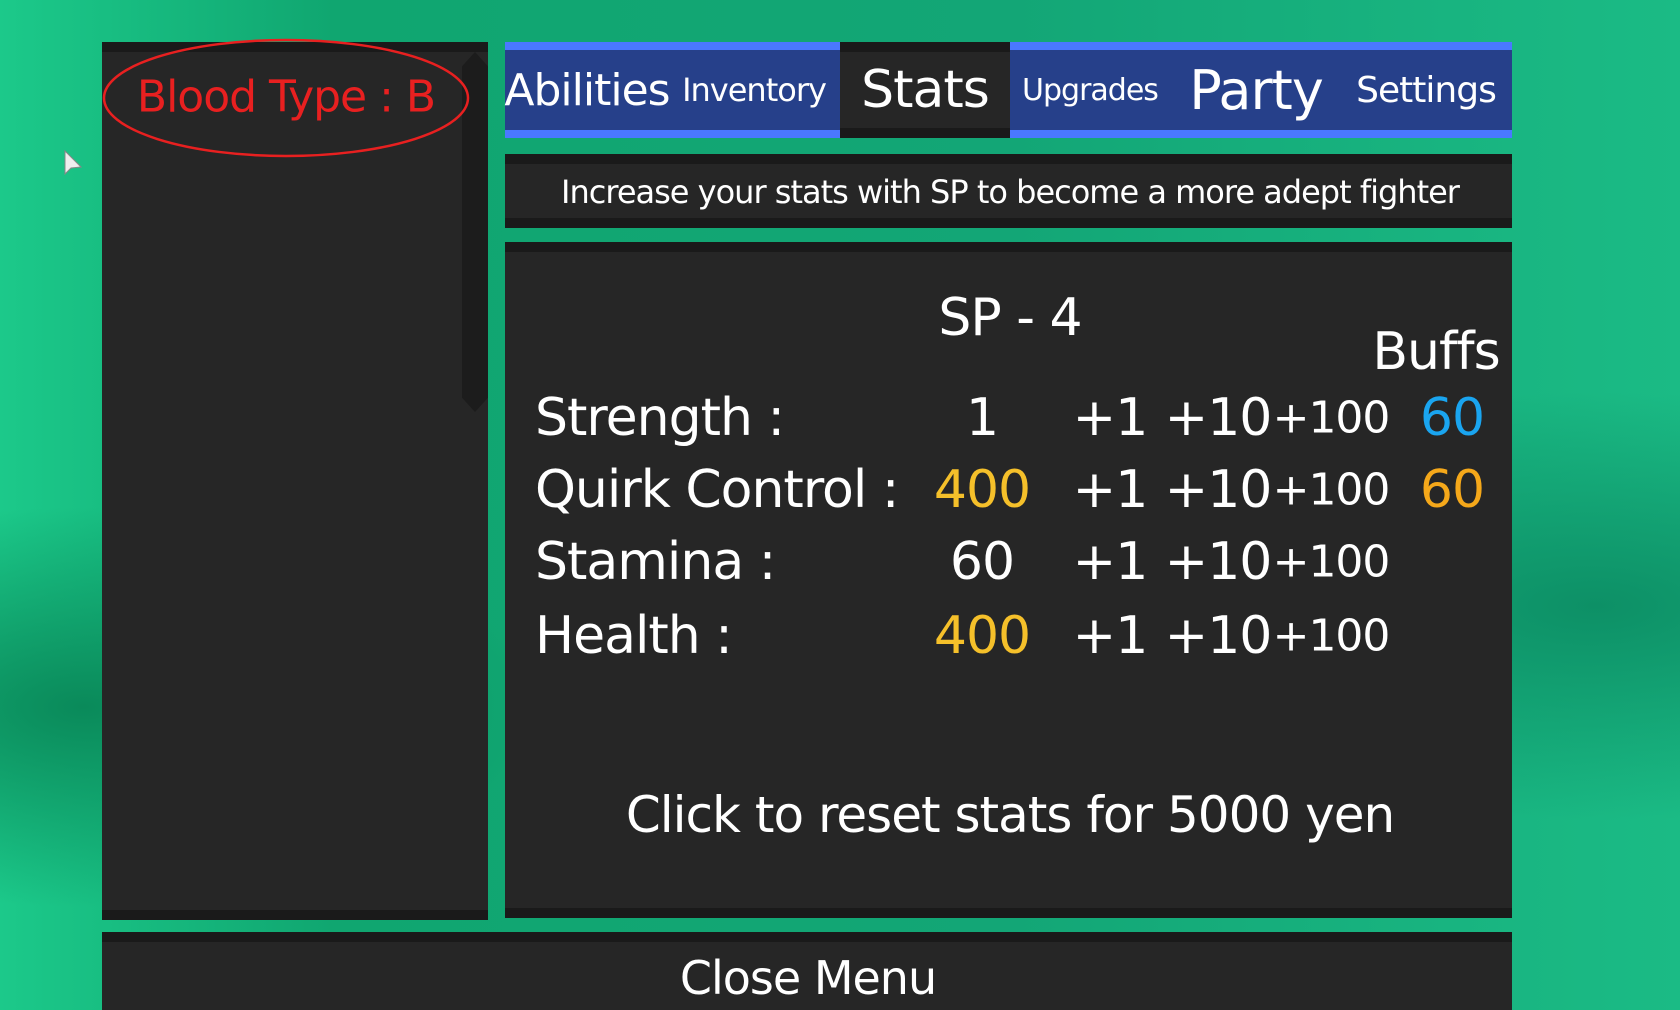  I want to click on stat-label: Quirk Control :, so click(717, 490).